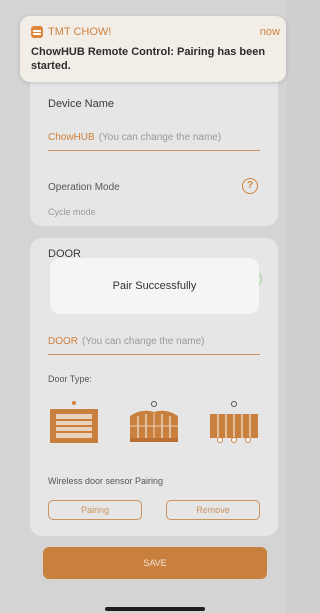 Image resolution: width=320 pixels, height=613 pixels. Describe the element at coordinates (37, 32) in the screenshot. I see `app-logo-icon` at that location.